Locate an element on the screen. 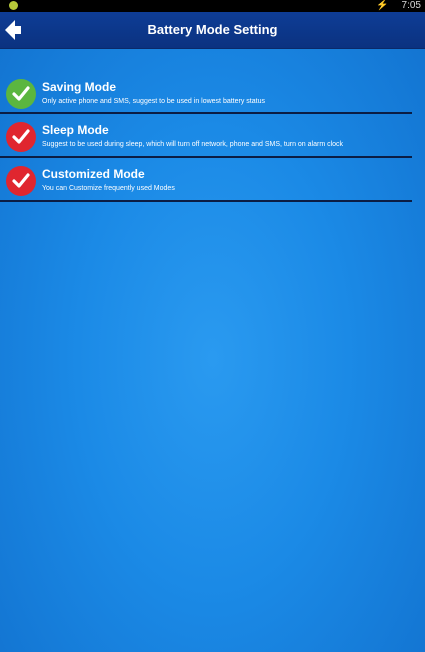 Image resolution: width=425 pixels, height=652 pixels. page-title: Battery Mode Setting is located at coordinates (212, 29).